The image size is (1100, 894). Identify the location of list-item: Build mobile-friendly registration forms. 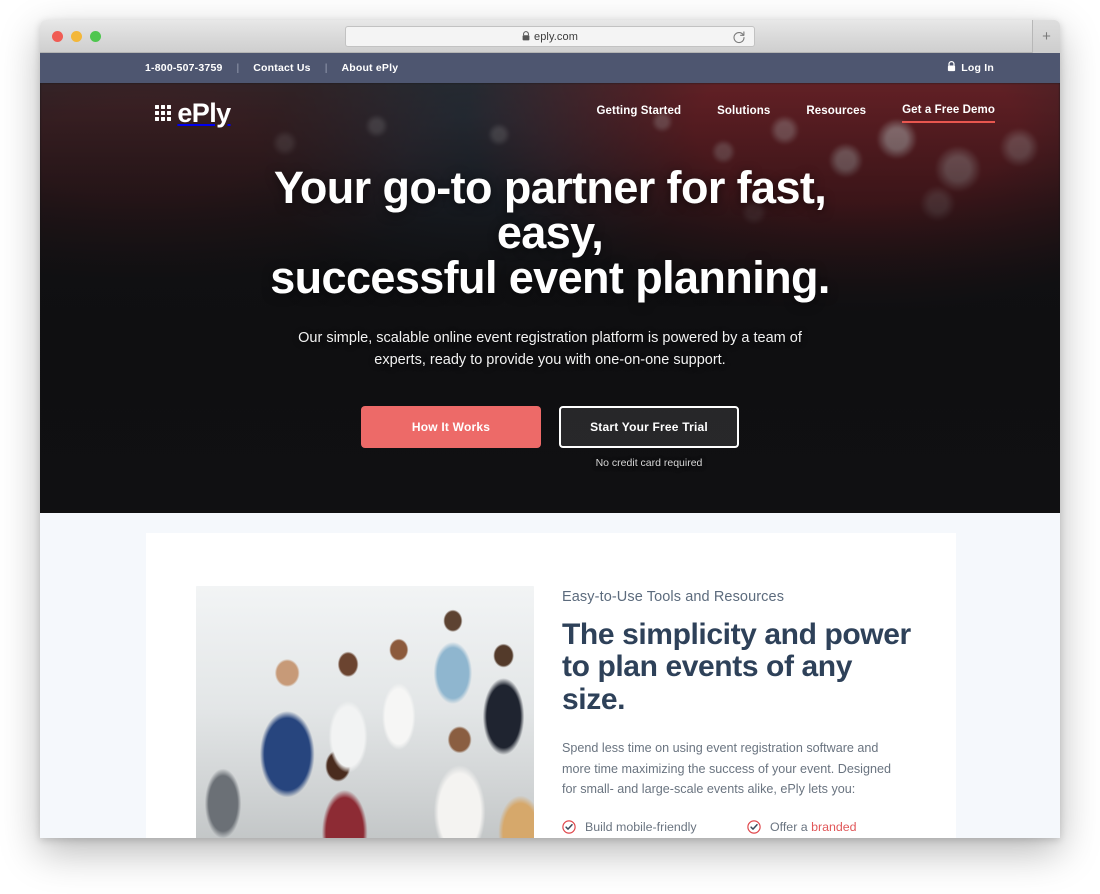
(646, 828).